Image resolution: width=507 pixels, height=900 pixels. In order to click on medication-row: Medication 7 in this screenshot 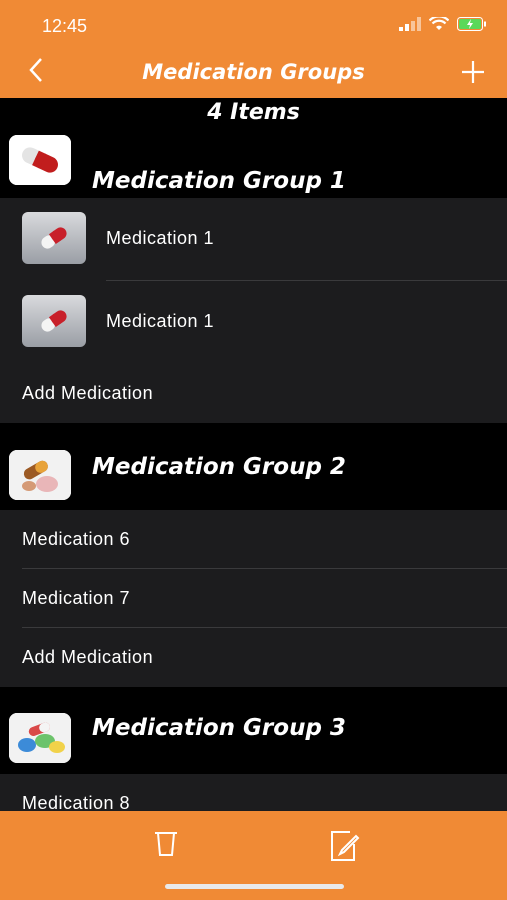, I will do `click(253, 598)`.